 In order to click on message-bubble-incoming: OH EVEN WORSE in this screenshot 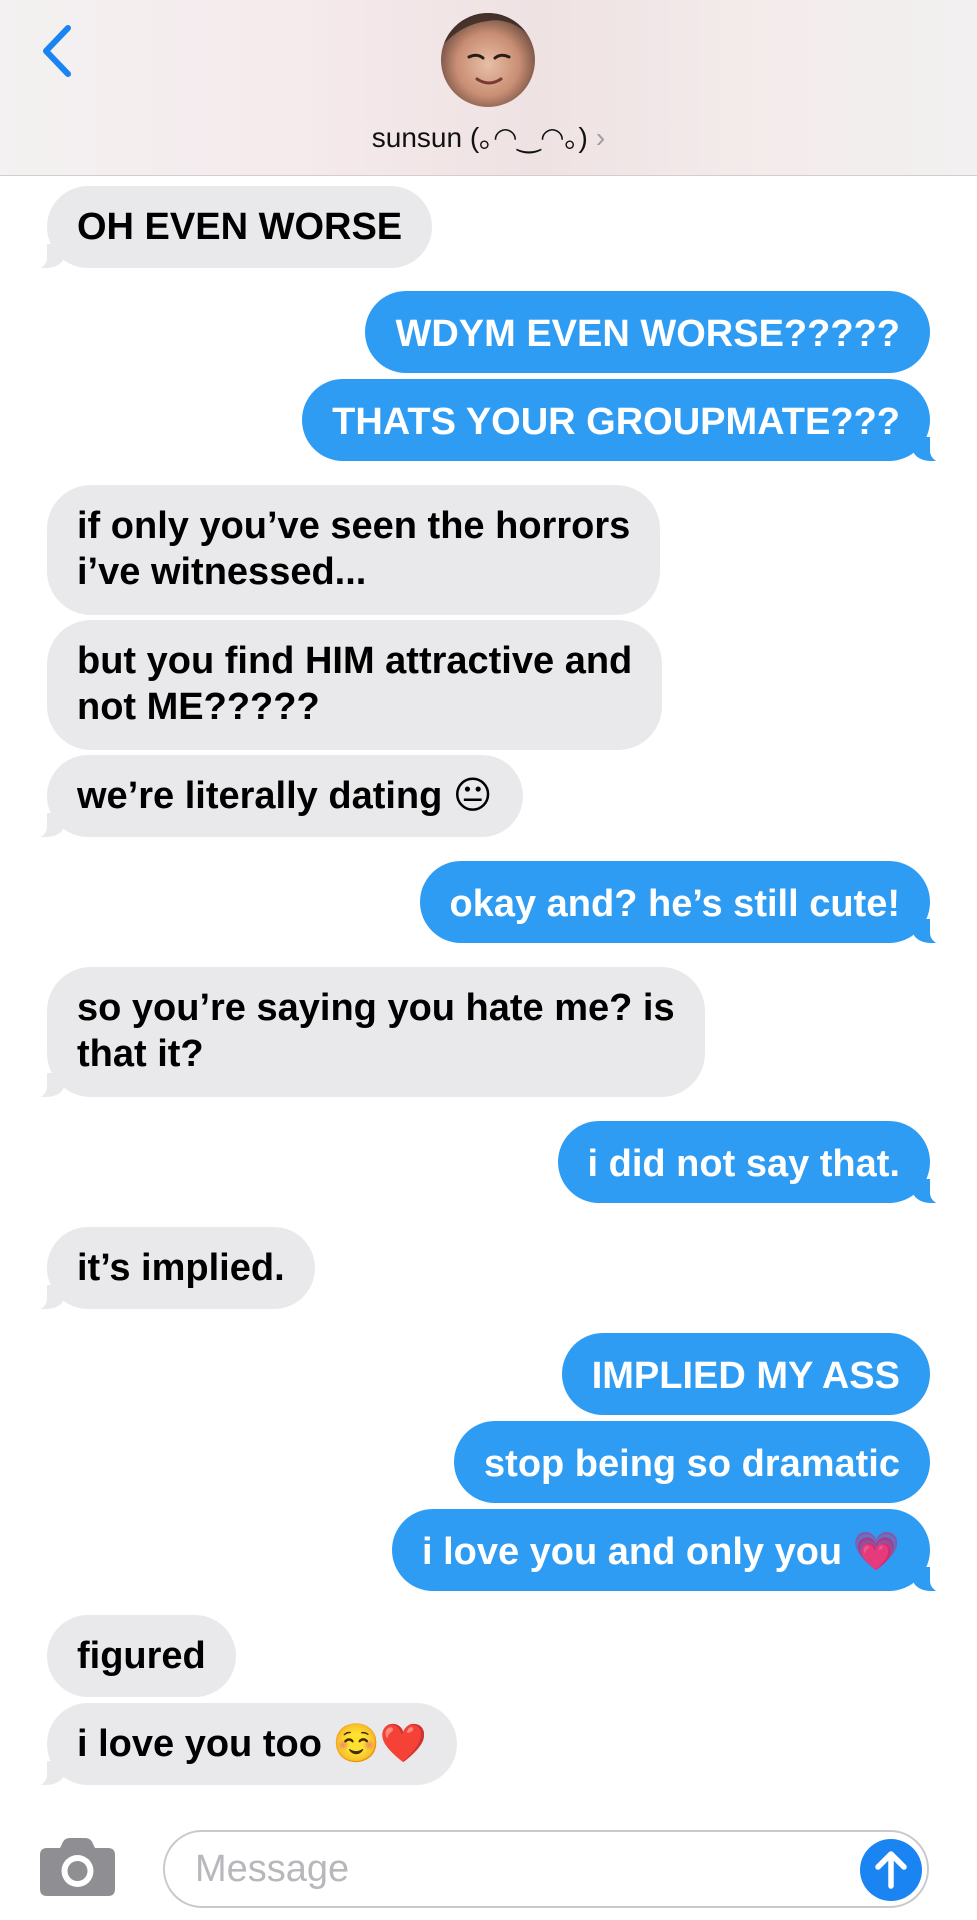, I will do `click(228, 228)`.